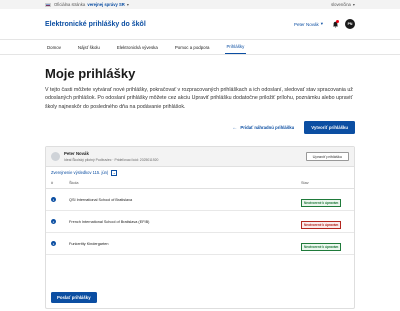 This screenshot has height=311, width=400. What do you see at coordinates (105, 4) in the screenshot?
I see `gov-bar-link: verejnej správy SR` at bounding box center [105, 4].